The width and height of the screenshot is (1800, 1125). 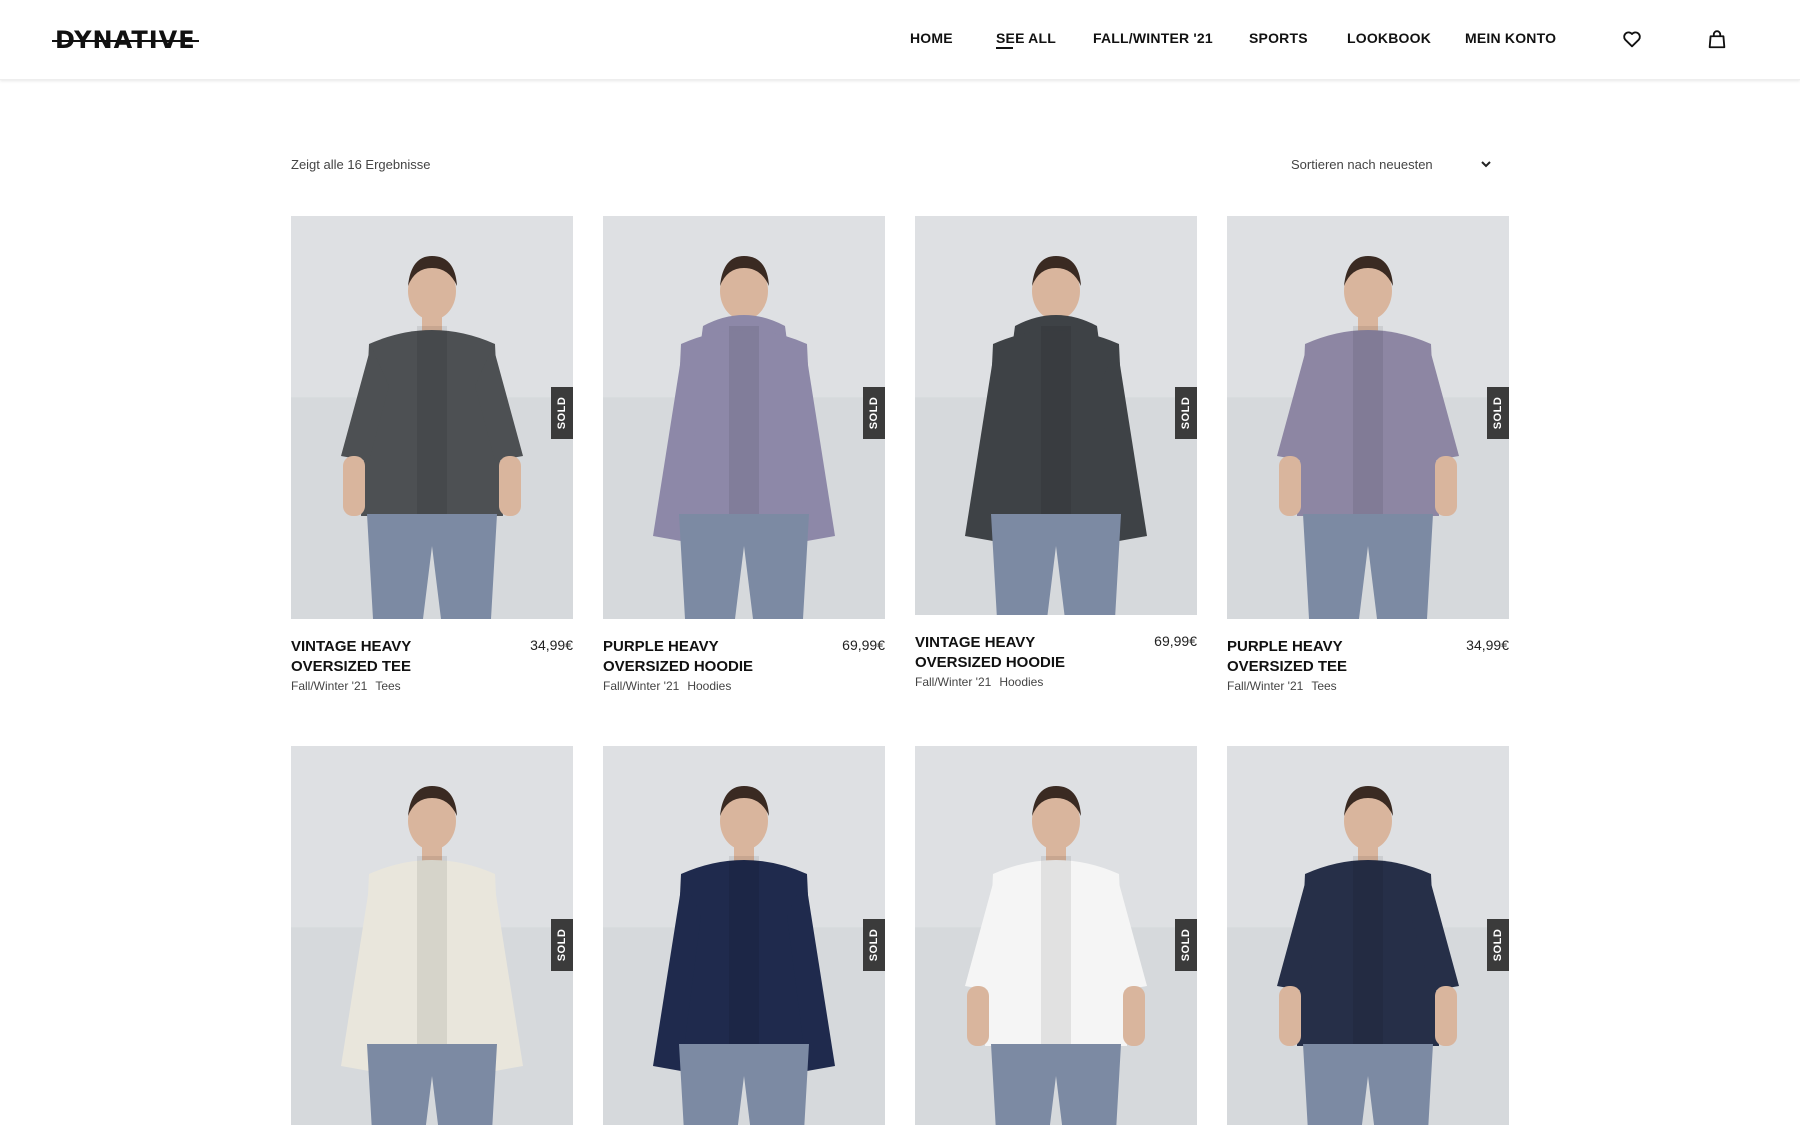 What do you see at coordinates (1362, 164) in the screenshot?
I see `sort-label: Sortieren nach neuesten` at bounding box center [1362, 164].